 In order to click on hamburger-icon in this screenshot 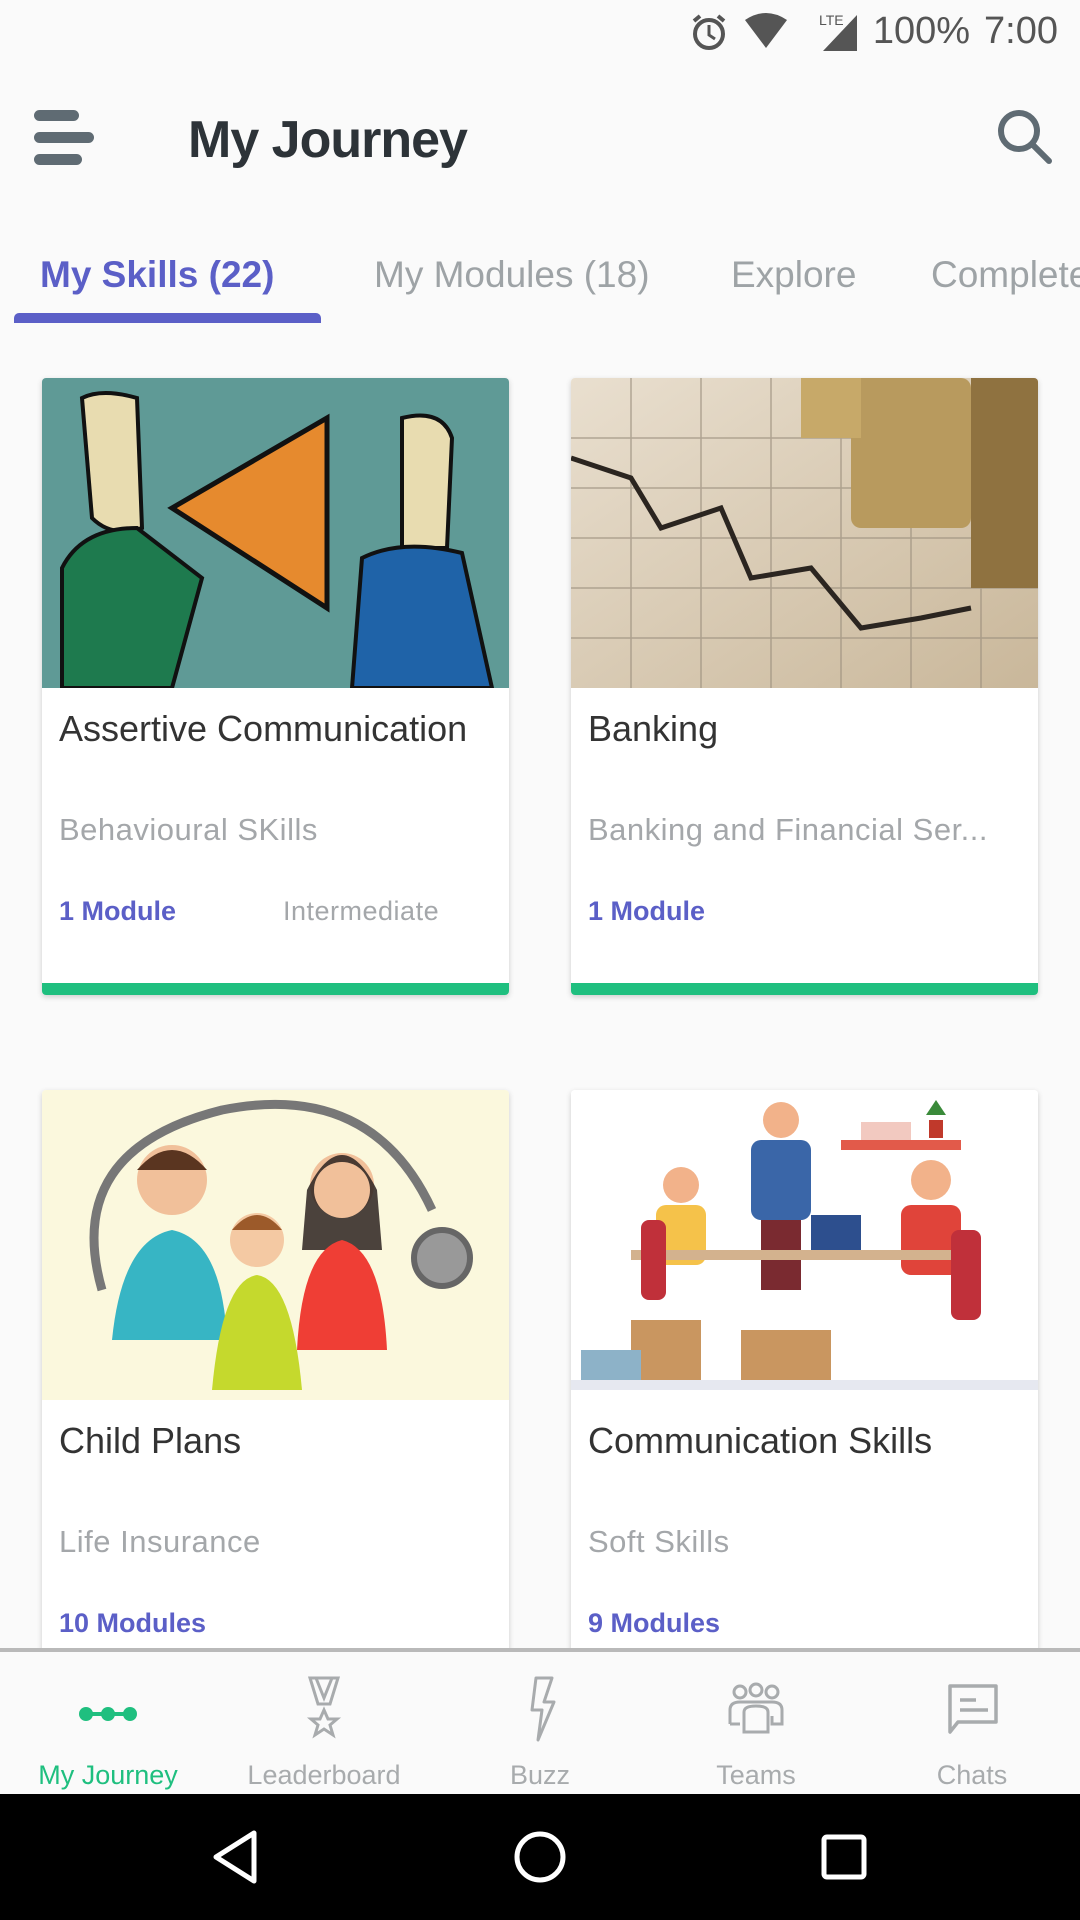, I will do `click(64, 138)`.